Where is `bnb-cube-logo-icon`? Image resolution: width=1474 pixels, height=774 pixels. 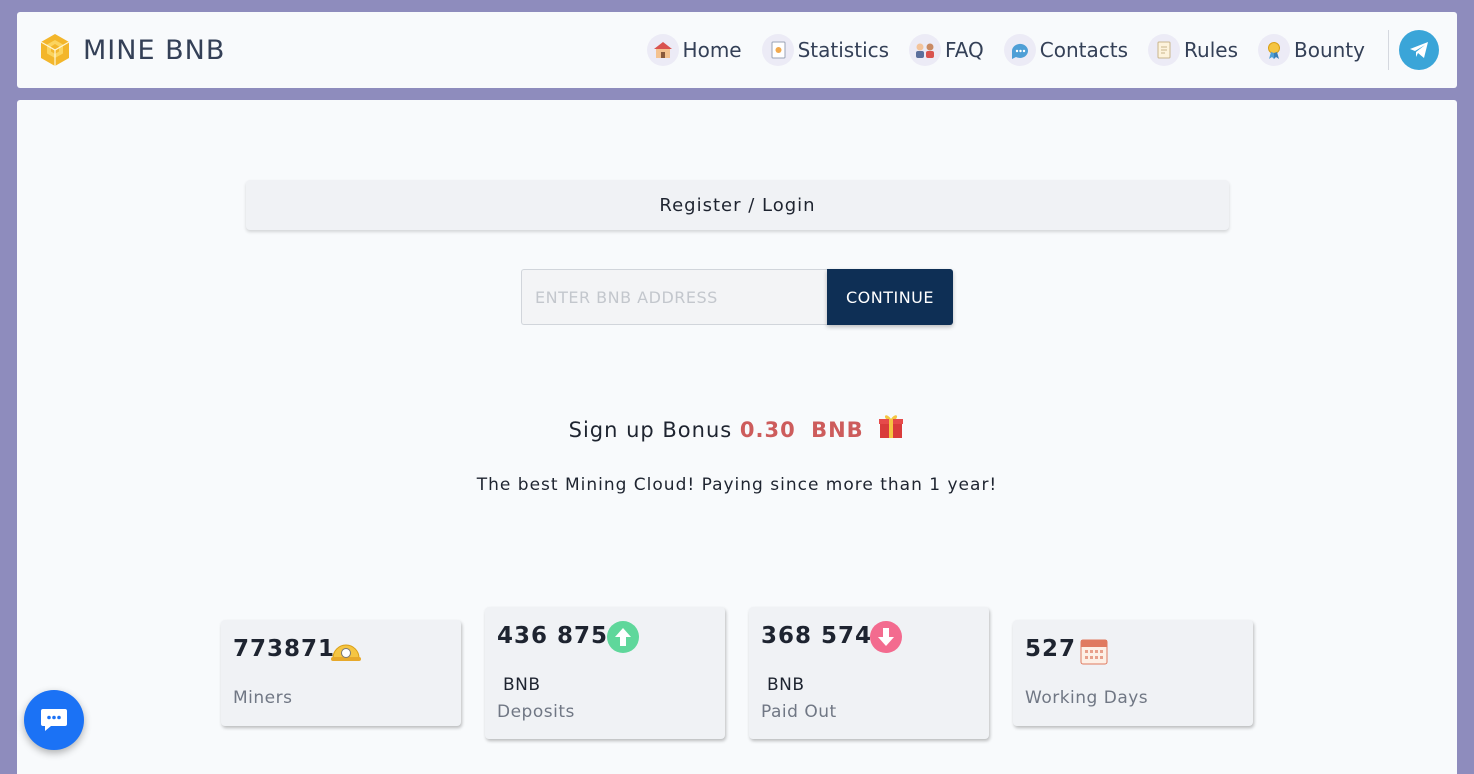
bnb-cube-logo-icon is located at coordinates (55, 50).